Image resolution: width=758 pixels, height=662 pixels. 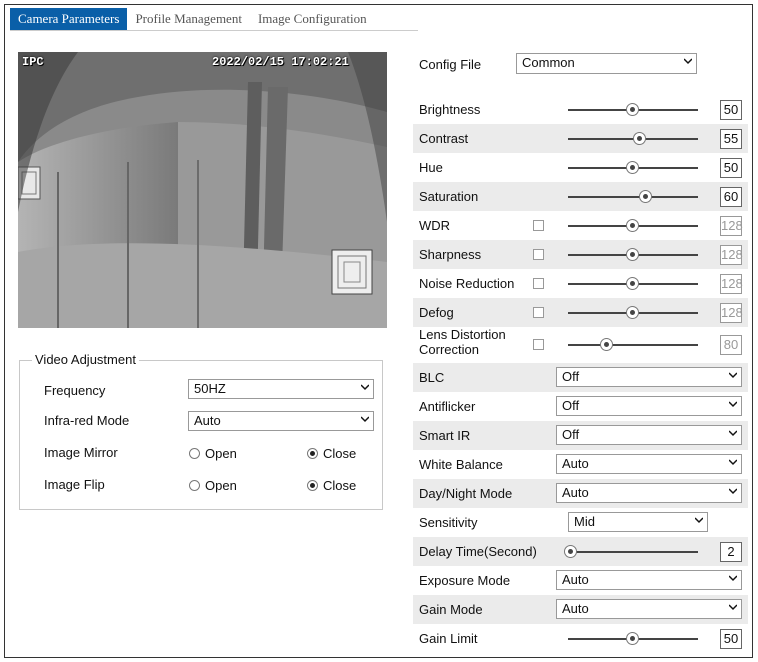 I want to click on osd-datetime: 2022/02/15 17:02:21, so click(x=280, y=62).